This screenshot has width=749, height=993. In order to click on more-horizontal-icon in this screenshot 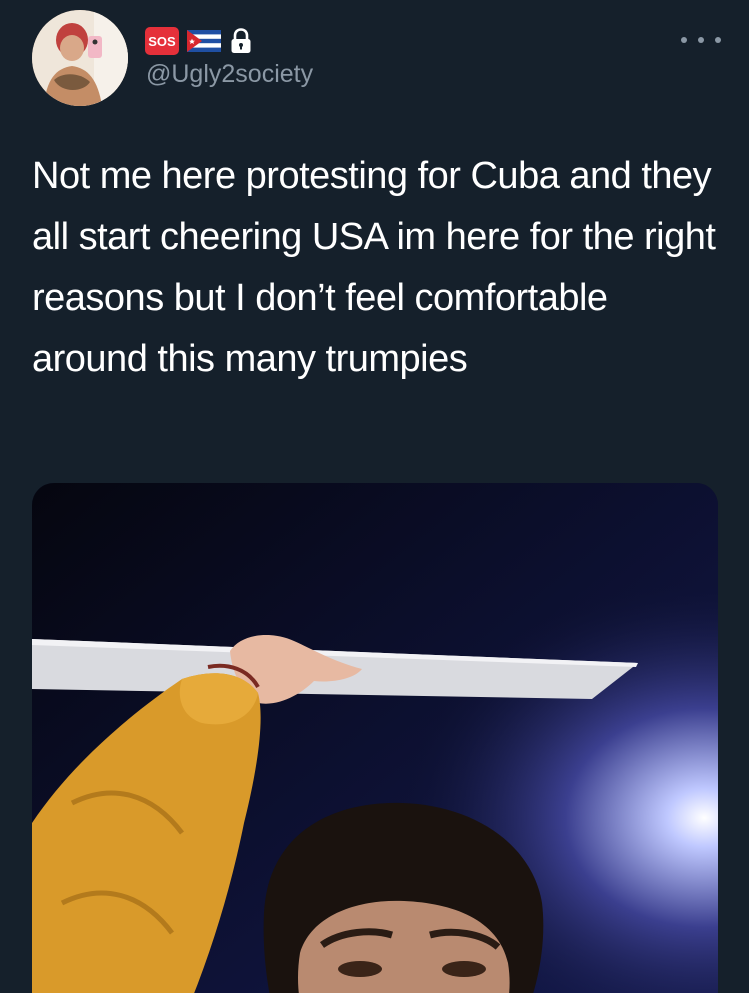, I will do `click(701, 40)`.